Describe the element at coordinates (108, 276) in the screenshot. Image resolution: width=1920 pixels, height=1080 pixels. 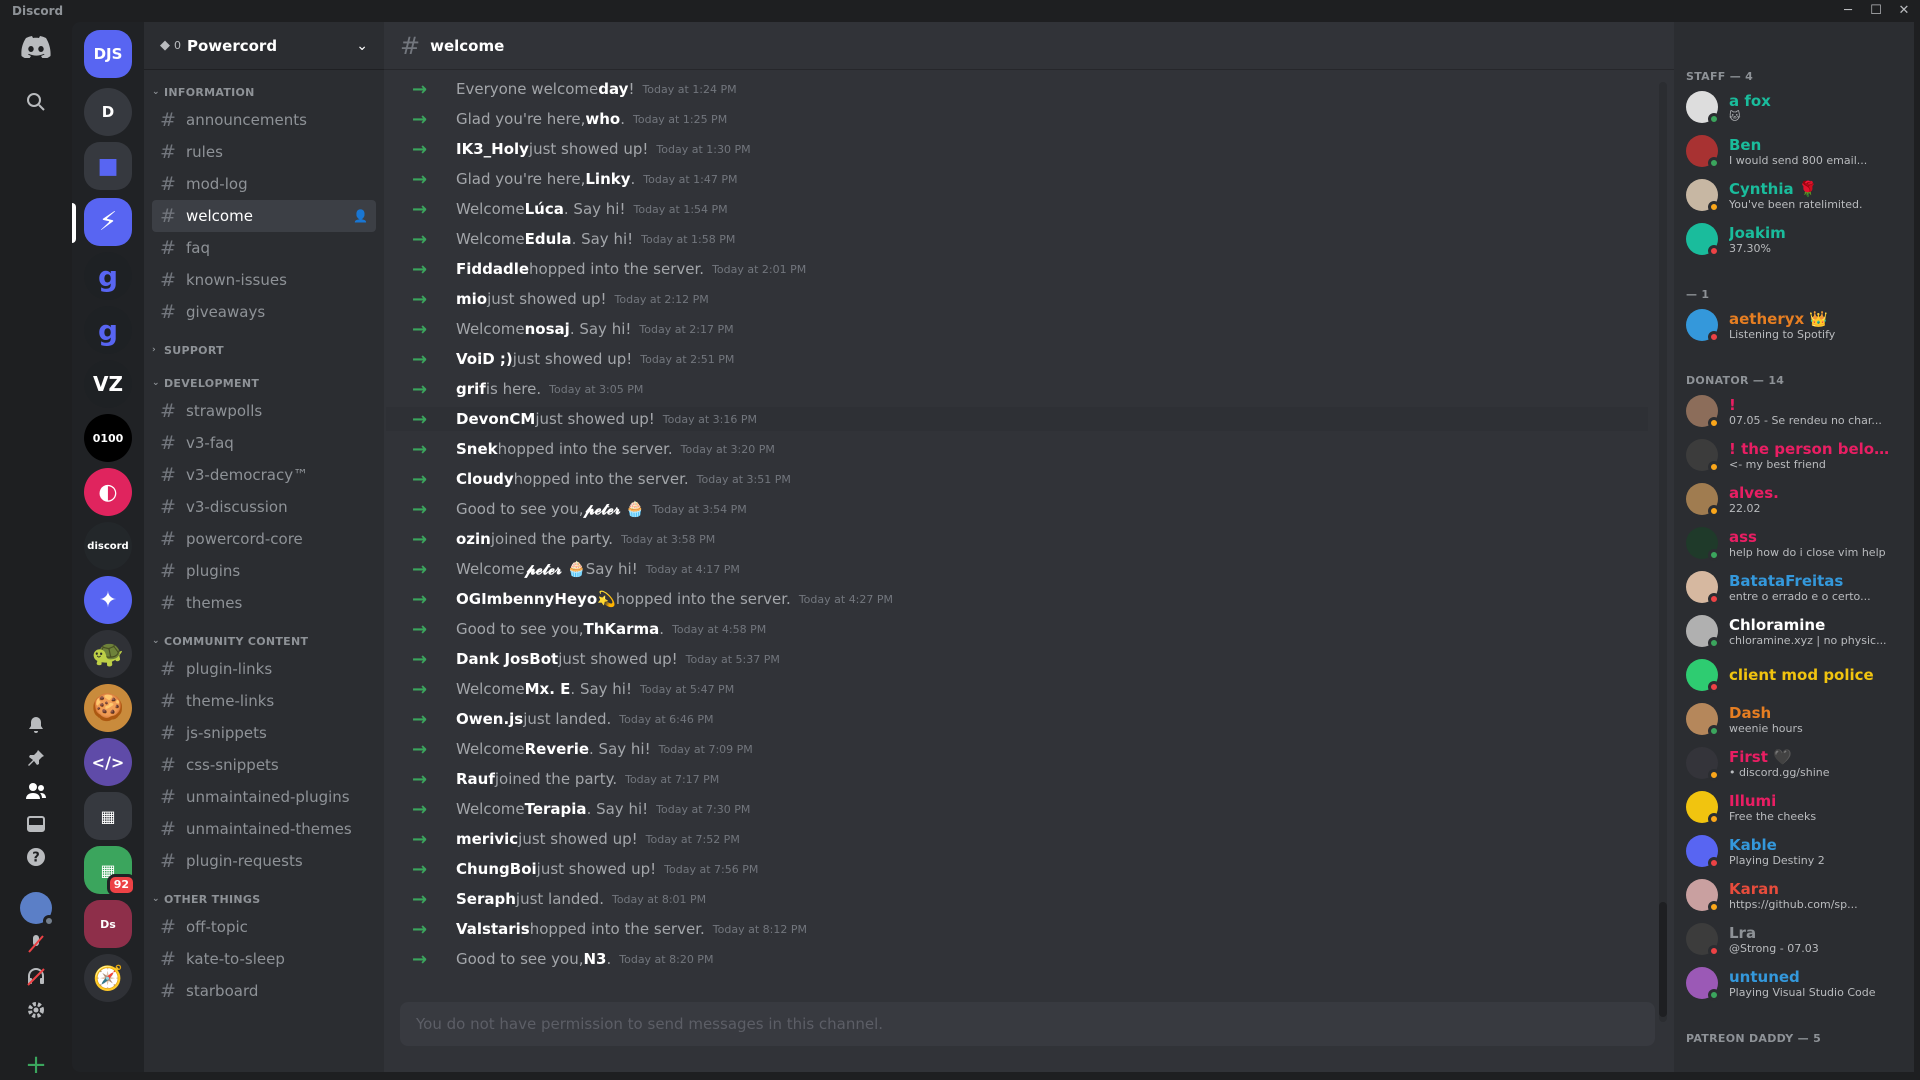
I see `server-g1: g` at that location.